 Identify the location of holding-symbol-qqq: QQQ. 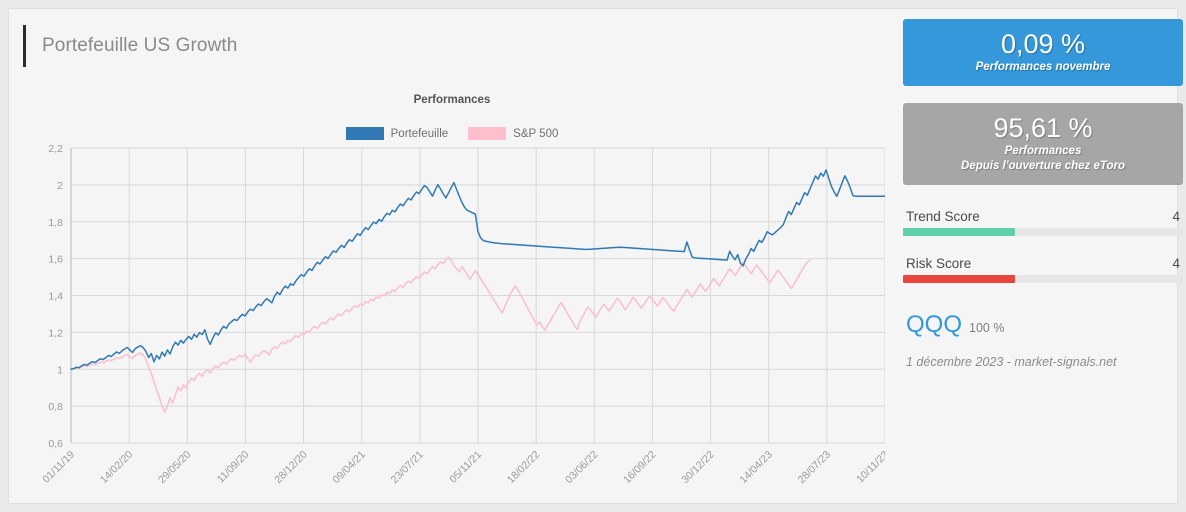
(934, 325).